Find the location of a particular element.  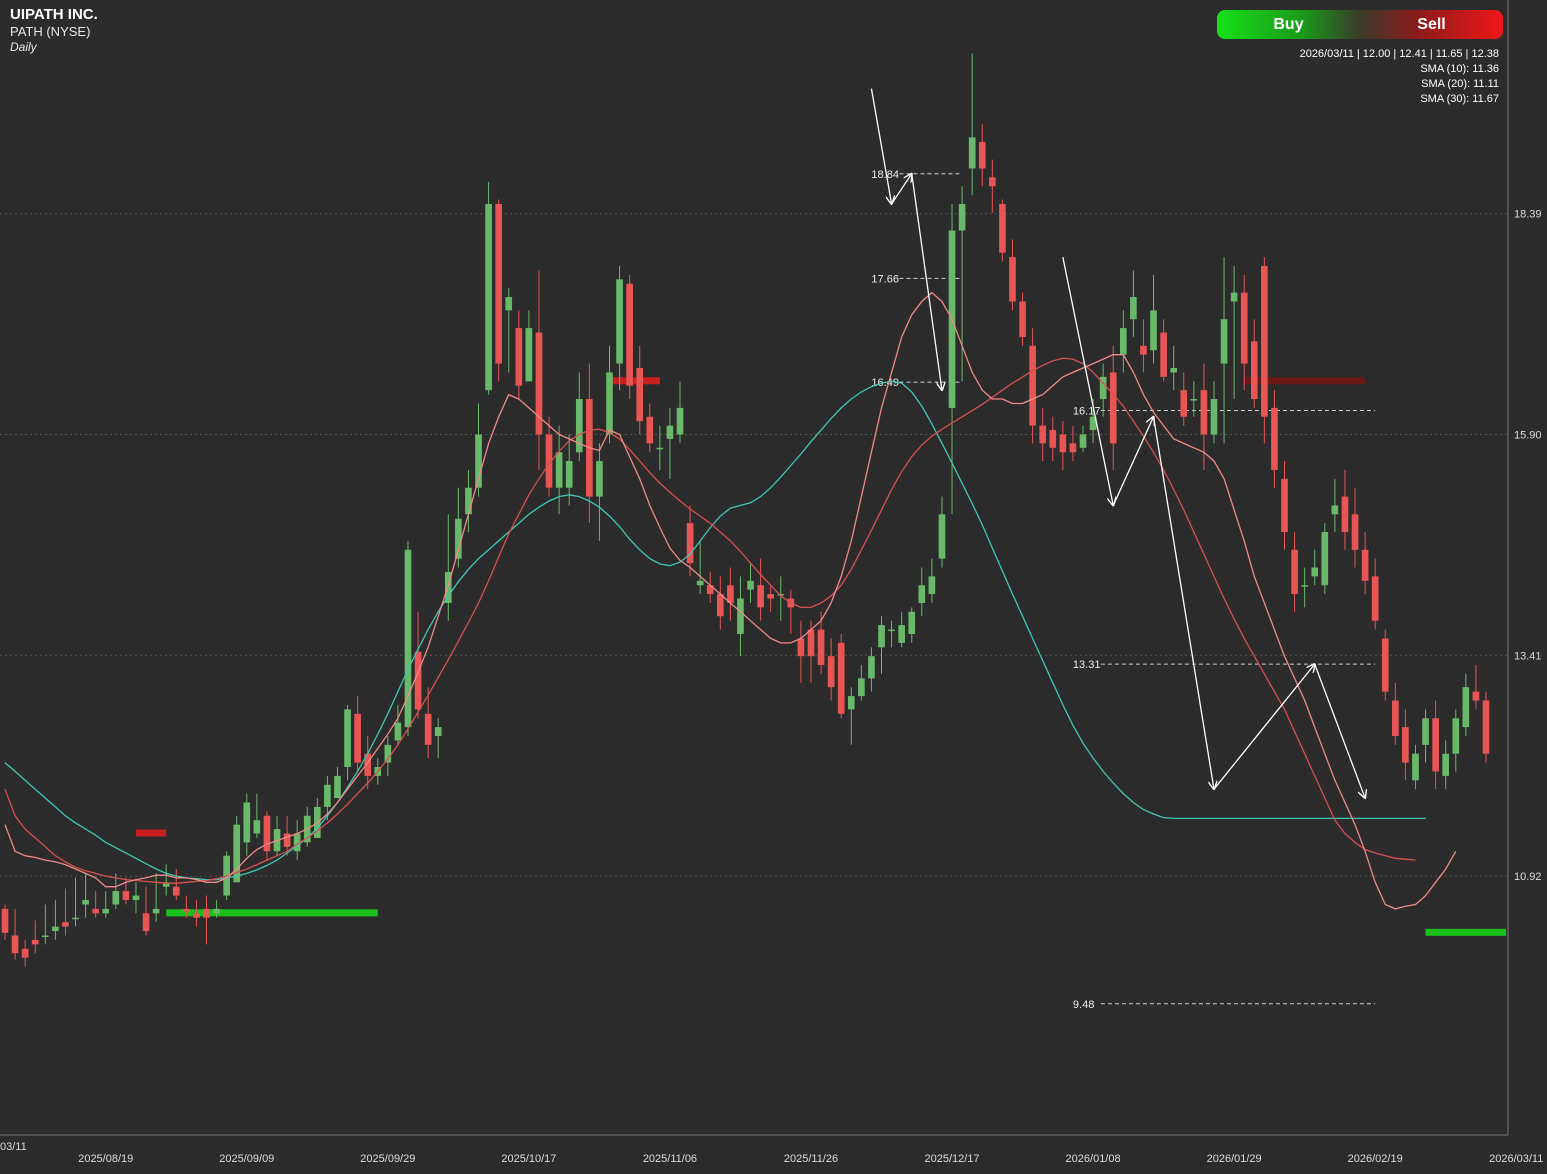

buy-sell-toggle: Buy Sell is located at coordinates (1360, 24).